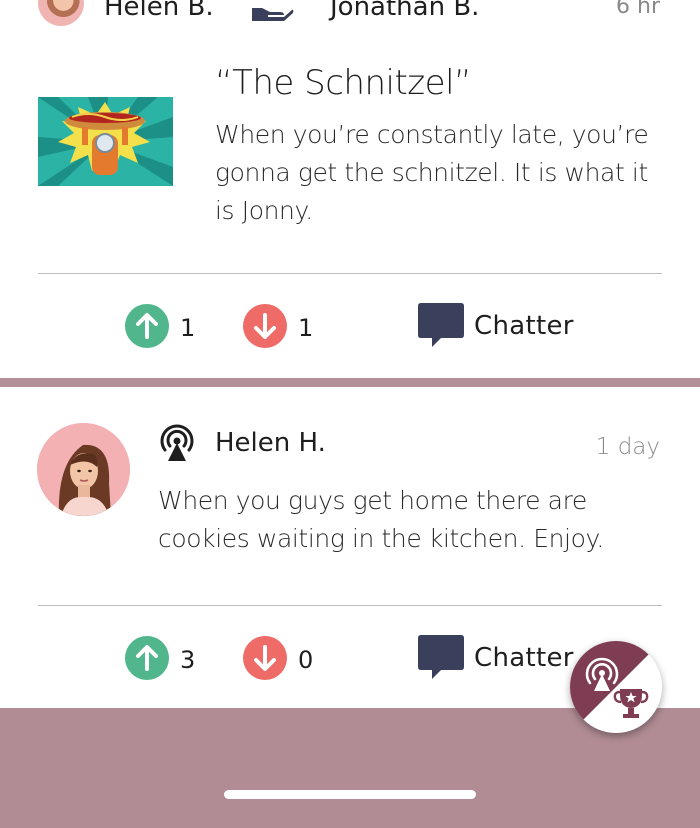  I want to click on home-indicator, so click(350, 794).